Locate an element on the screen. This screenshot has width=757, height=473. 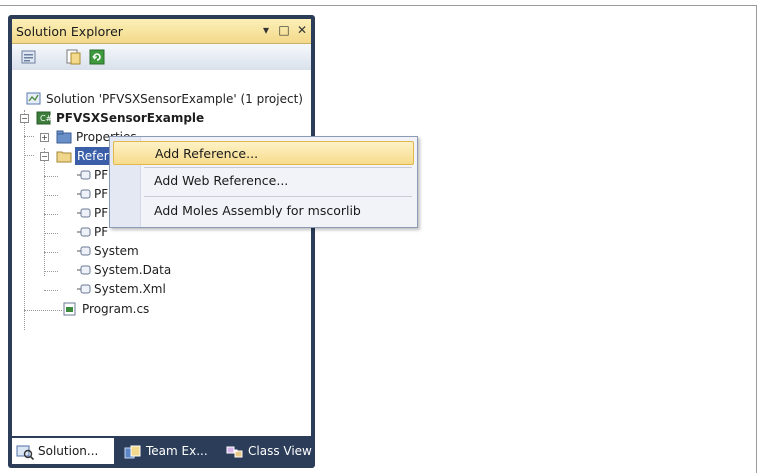
solution-explorer-icon is located at coordinates (25, 452).